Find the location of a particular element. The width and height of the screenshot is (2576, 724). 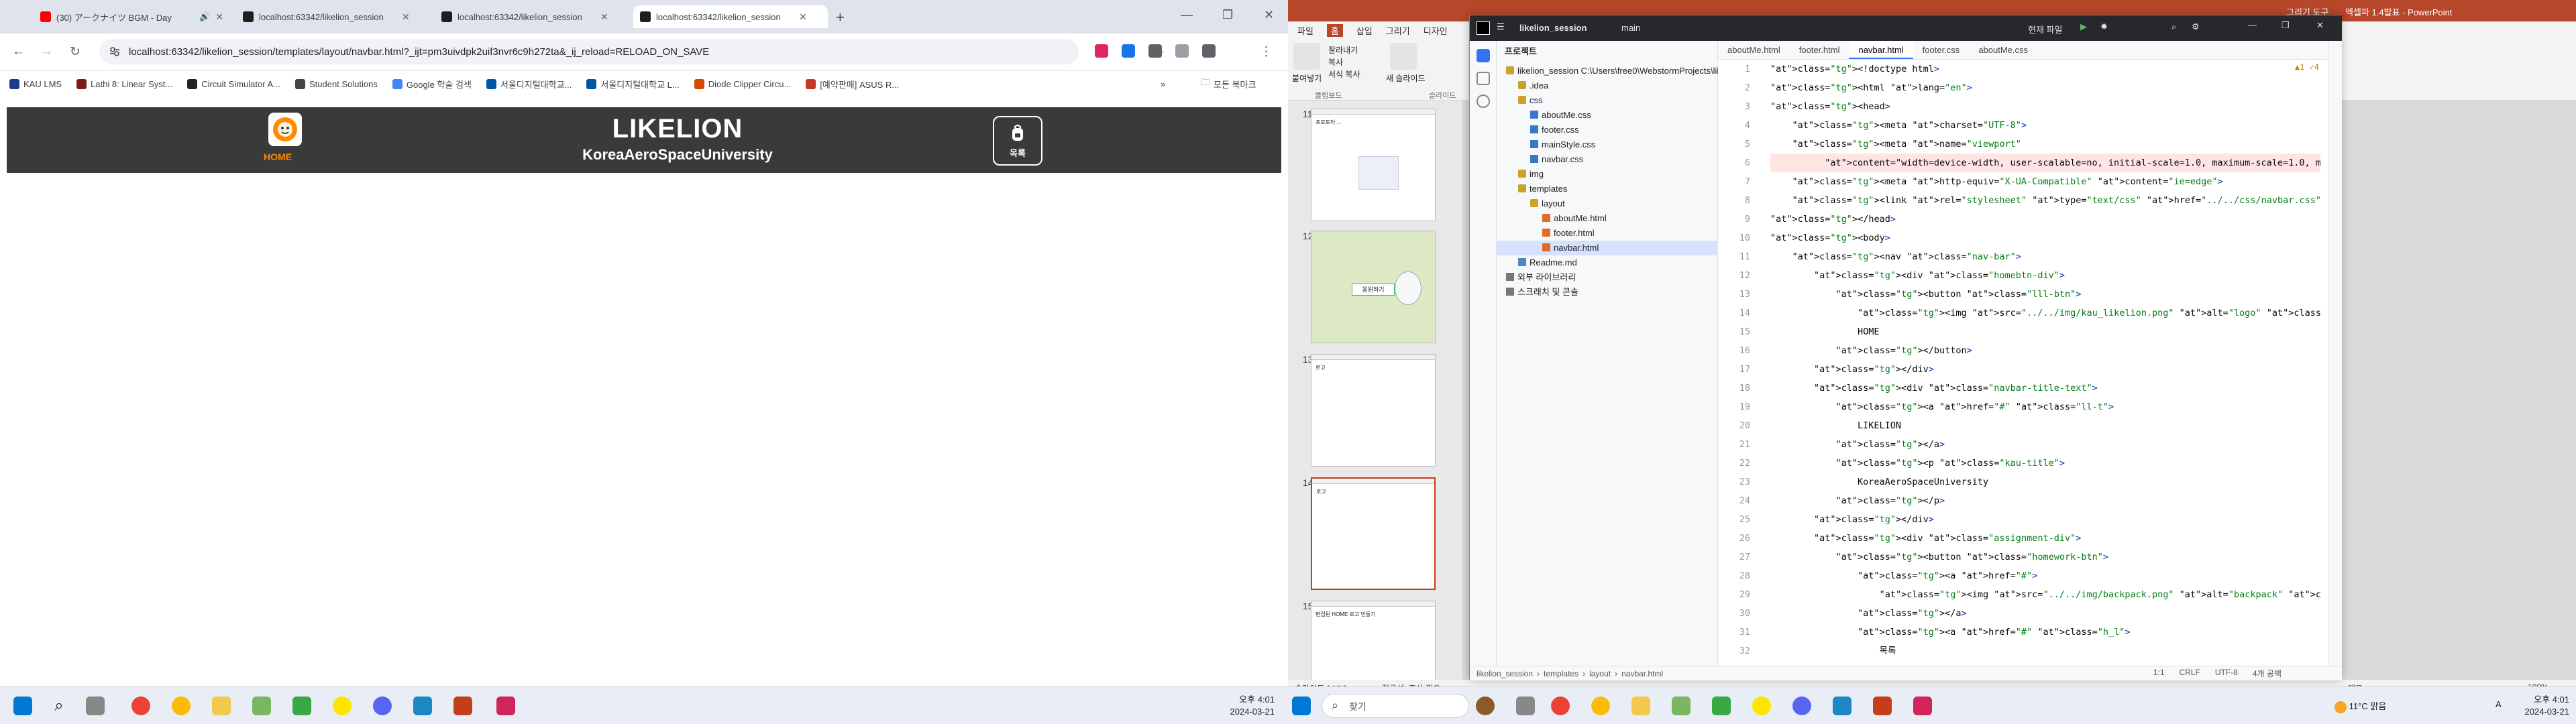

indent-setting: 4개 공백 is located at coordinates (2267, 673).